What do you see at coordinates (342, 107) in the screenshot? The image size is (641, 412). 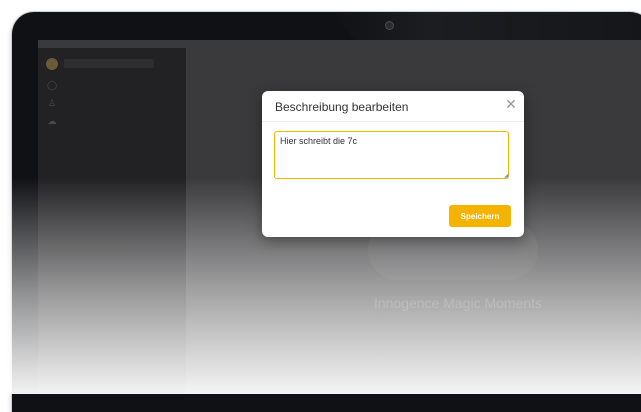 I see `dialog-title: Beschreibung bearbeiten` at bounding box center [342, 107].